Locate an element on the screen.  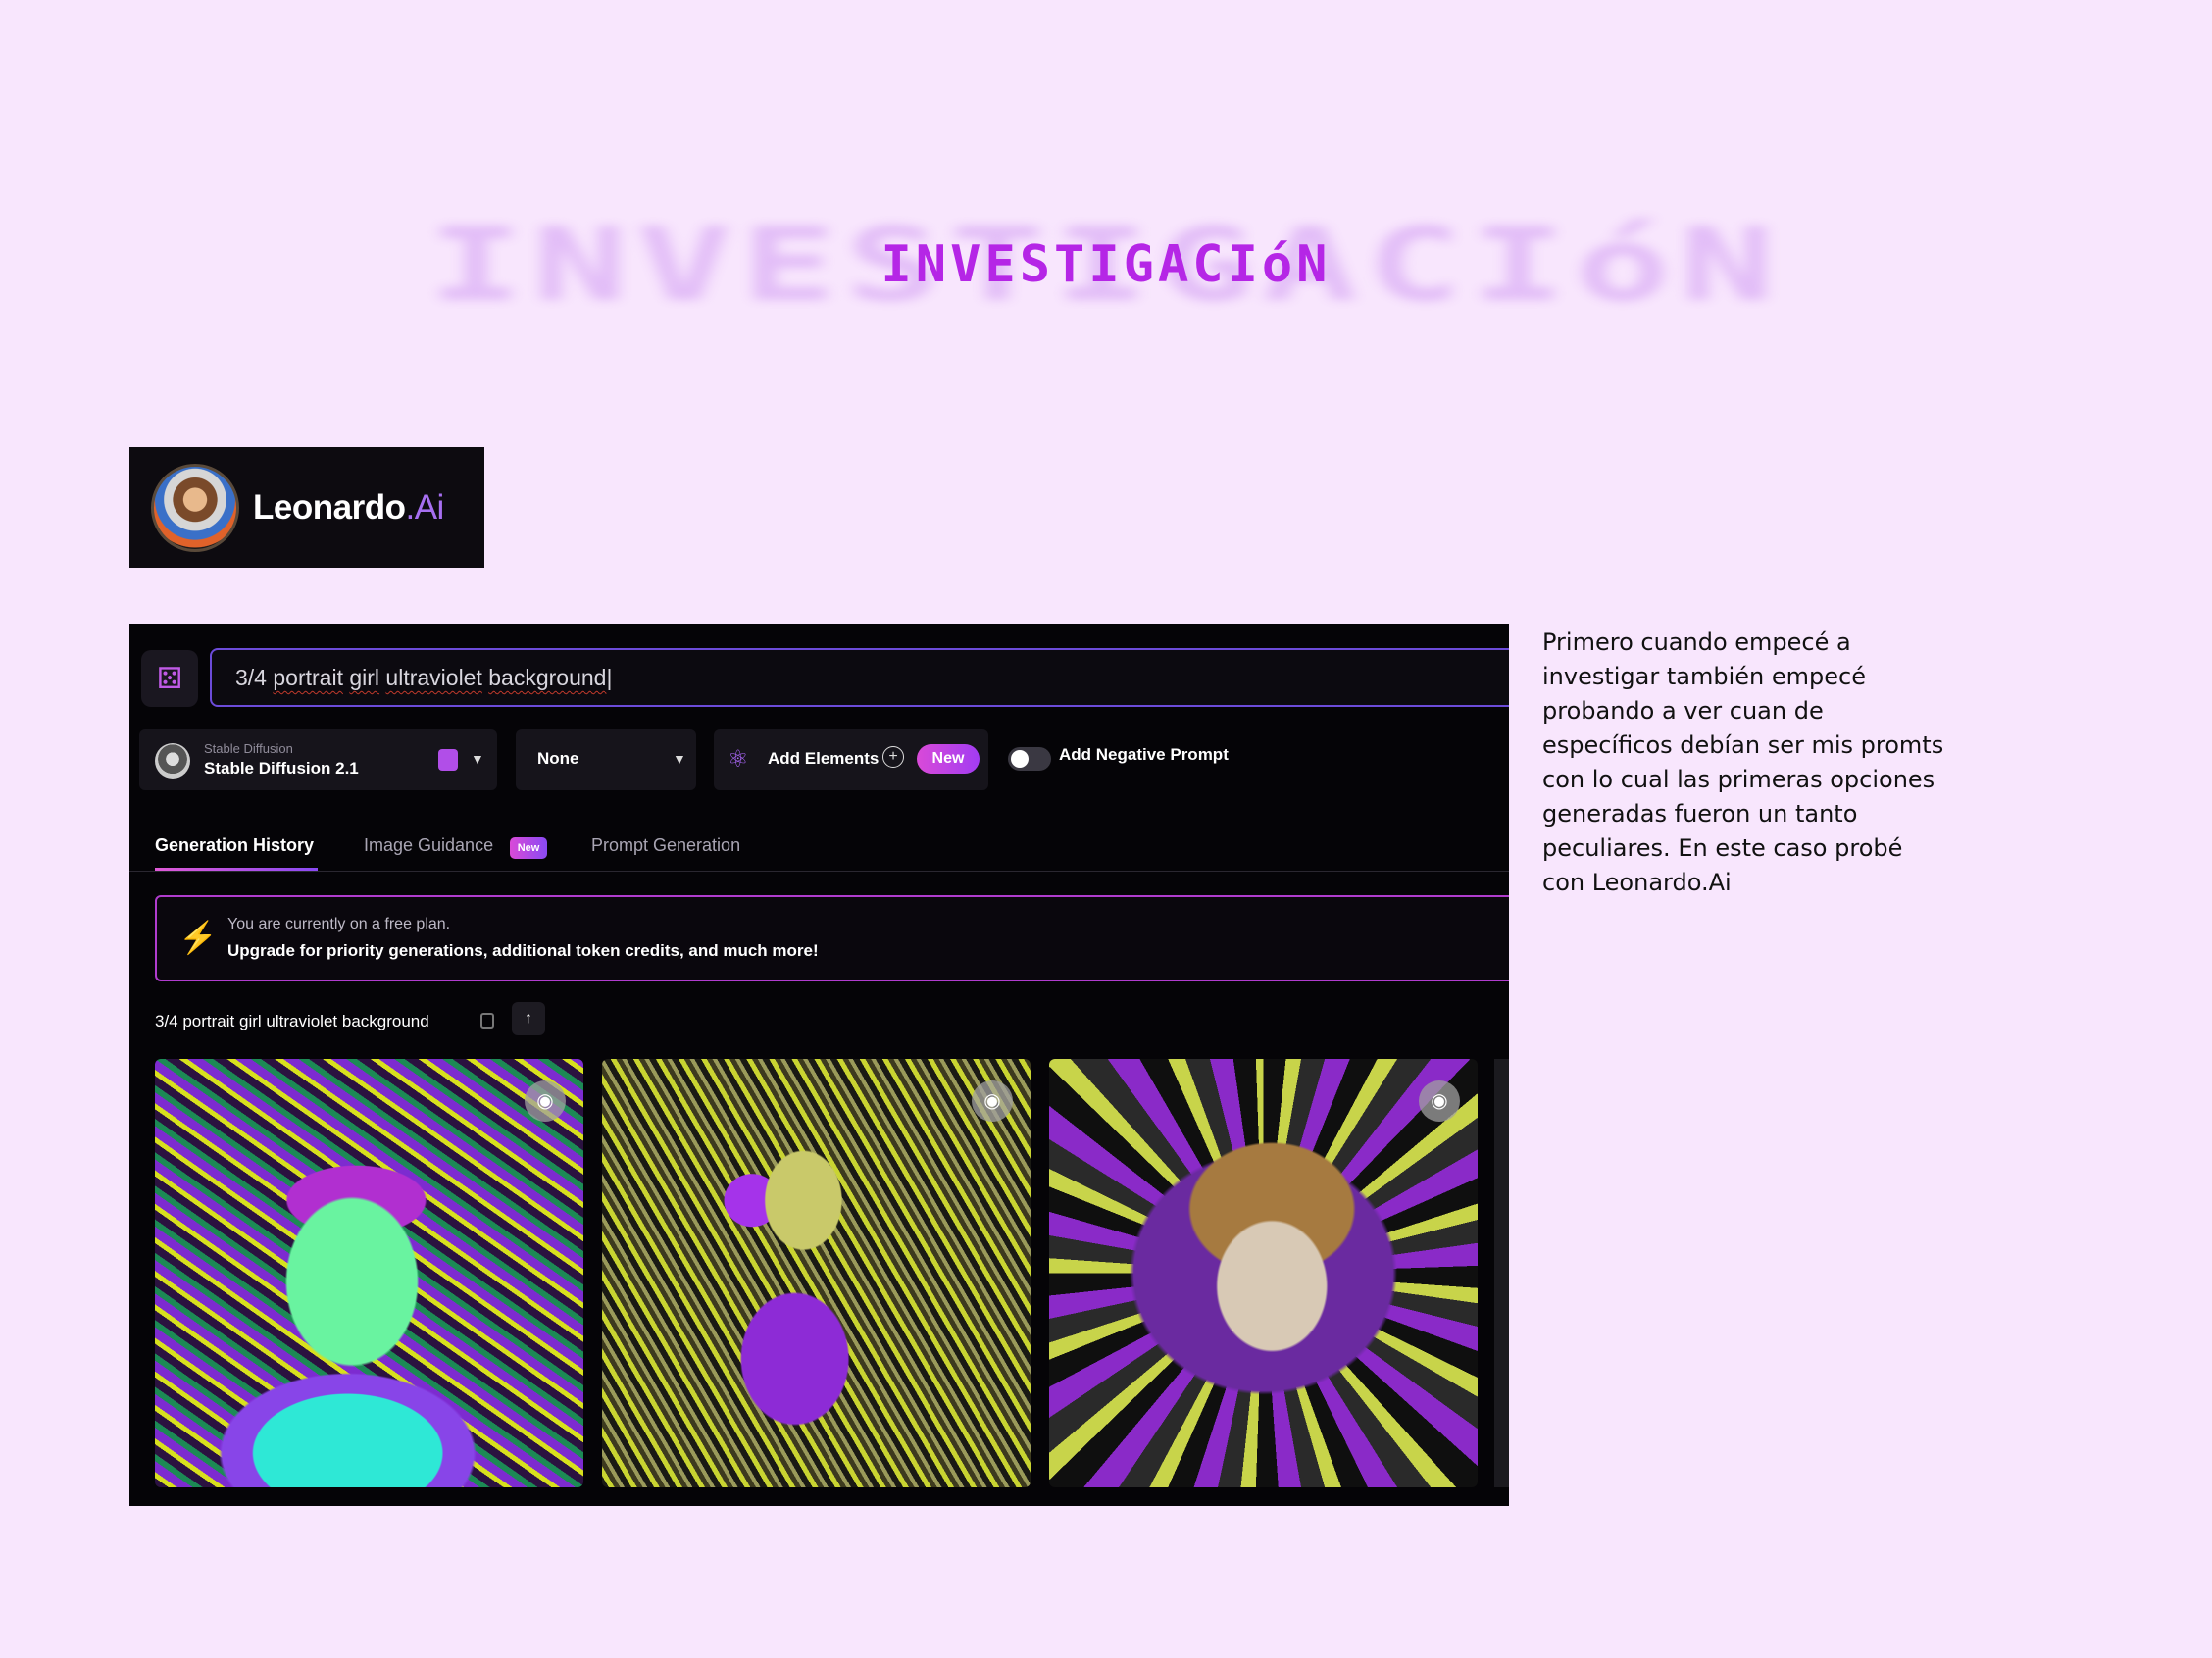
add-elements-label: Add Elements is located at coordinates (824, 758).